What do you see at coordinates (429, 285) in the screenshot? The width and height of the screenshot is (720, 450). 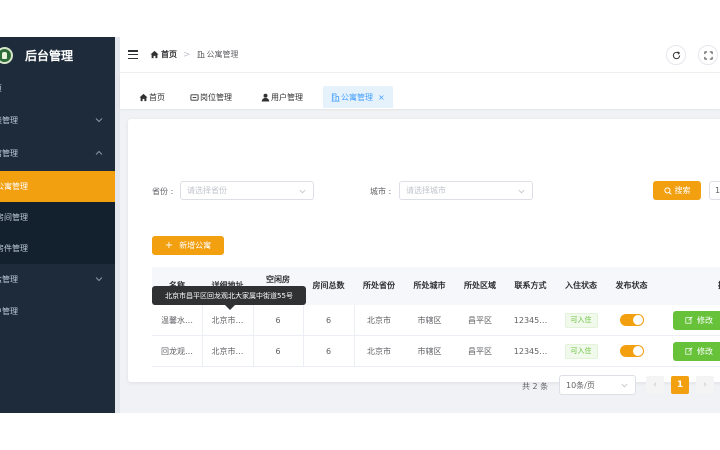 I see `th-city: 所处城市` at bounding box center [429, 285].